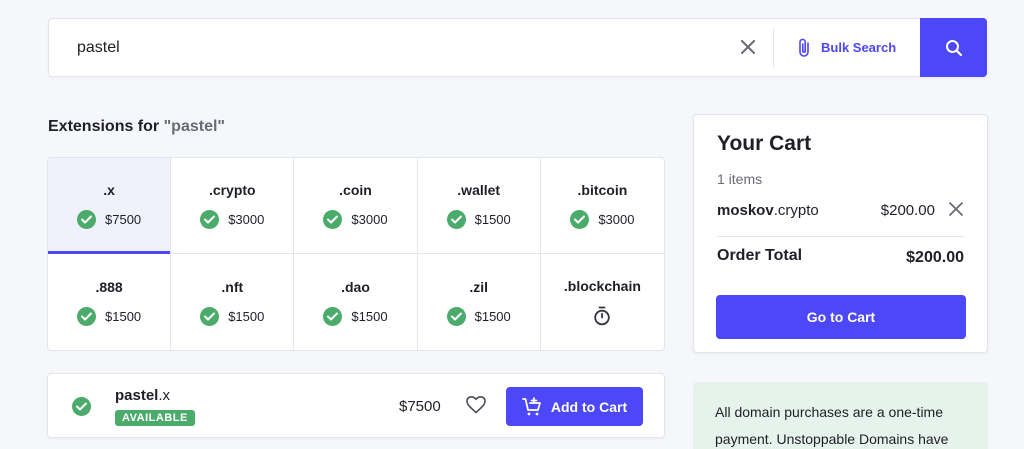 The image size is (1024, 449). I want to click on result-price: $7500, so click(420, 406).